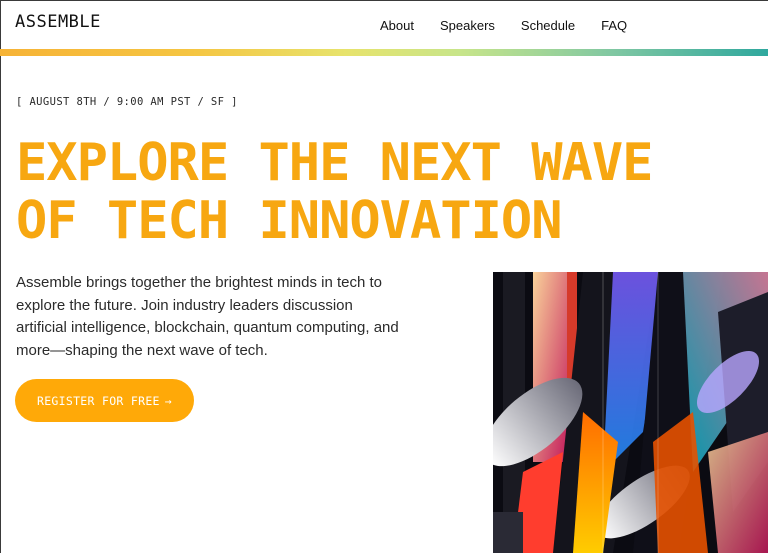 This screenshot has width=768, height=553. I want to click on nav-speakers: Speakers, so click(467, 25).